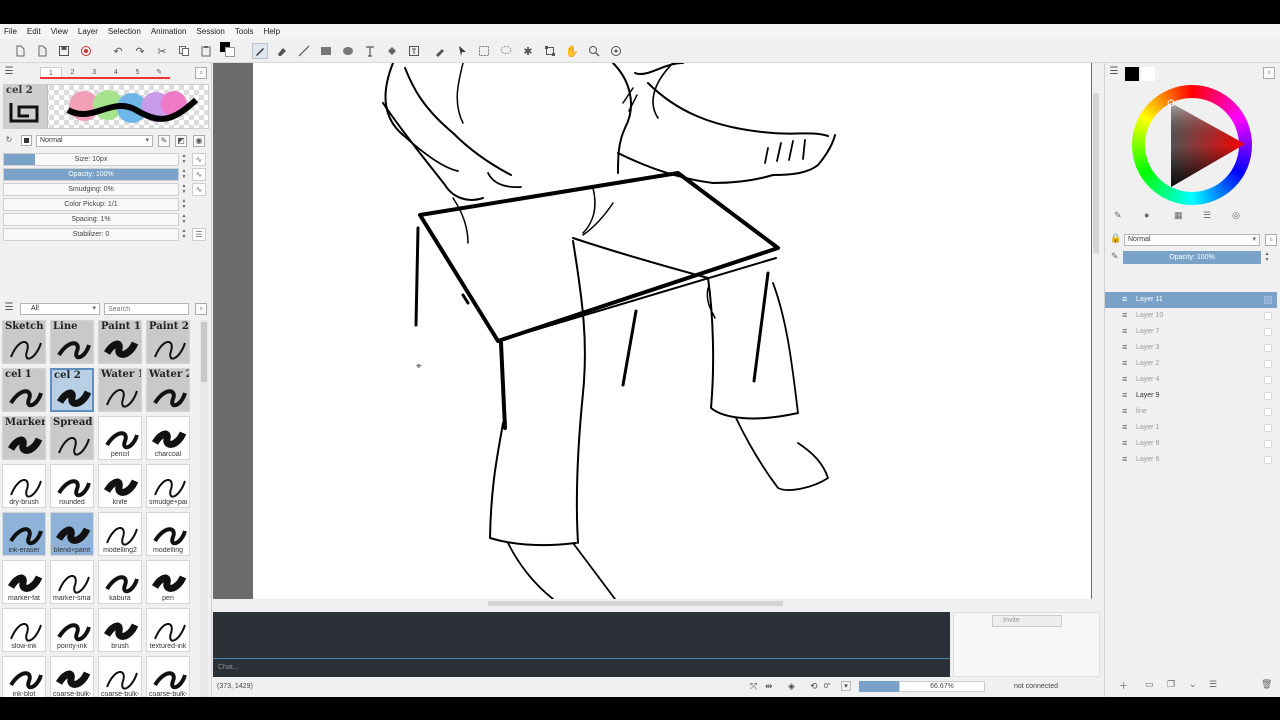  Describe the element at coordinates (1146, 215) in the screenshot. I see `tab-color-icon: ●` at that location.